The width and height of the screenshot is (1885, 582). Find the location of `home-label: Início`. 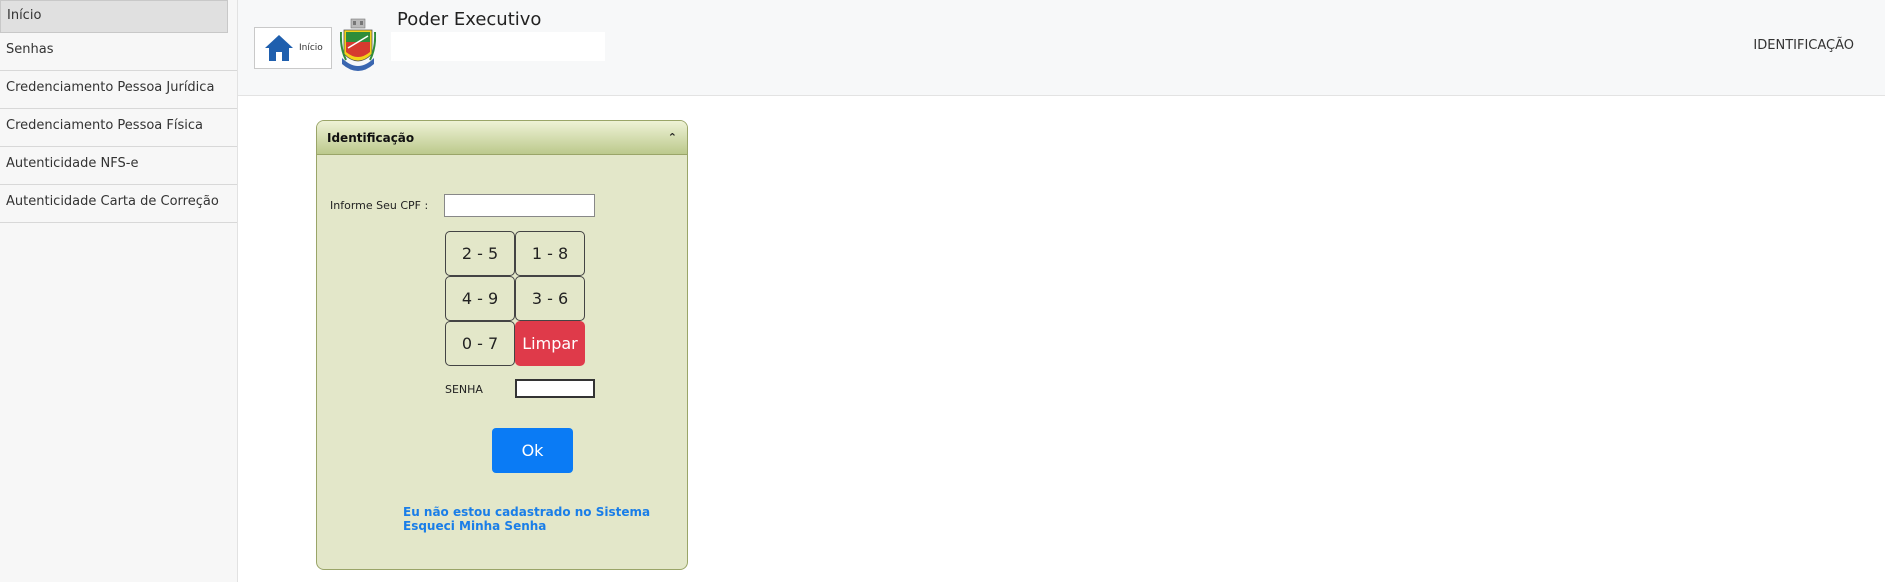

home-label: Início is located at coordinates (311, 48).